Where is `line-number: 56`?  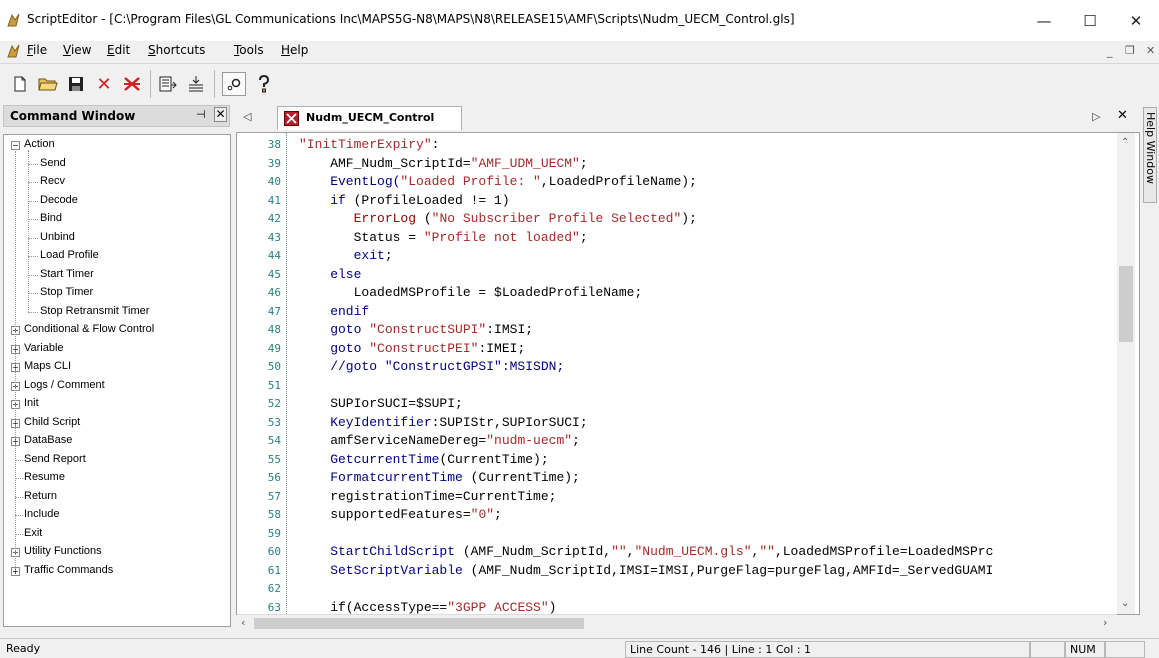
line-number: 56 is located at coordinates (274, 477).